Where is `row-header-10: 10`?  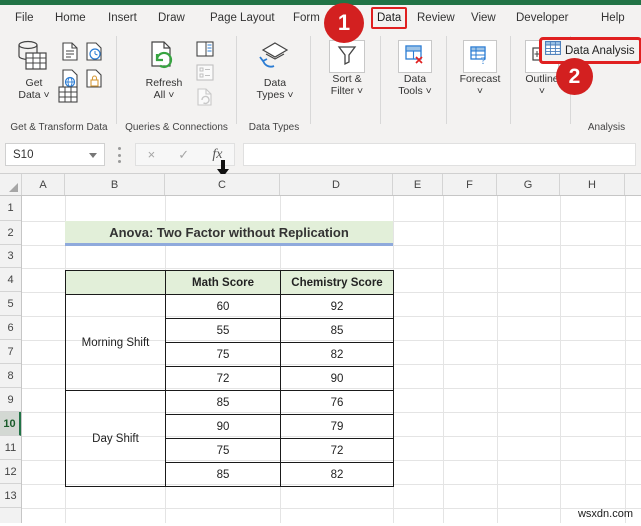 row-header-10: 10 is located at coordinates (10, 424).